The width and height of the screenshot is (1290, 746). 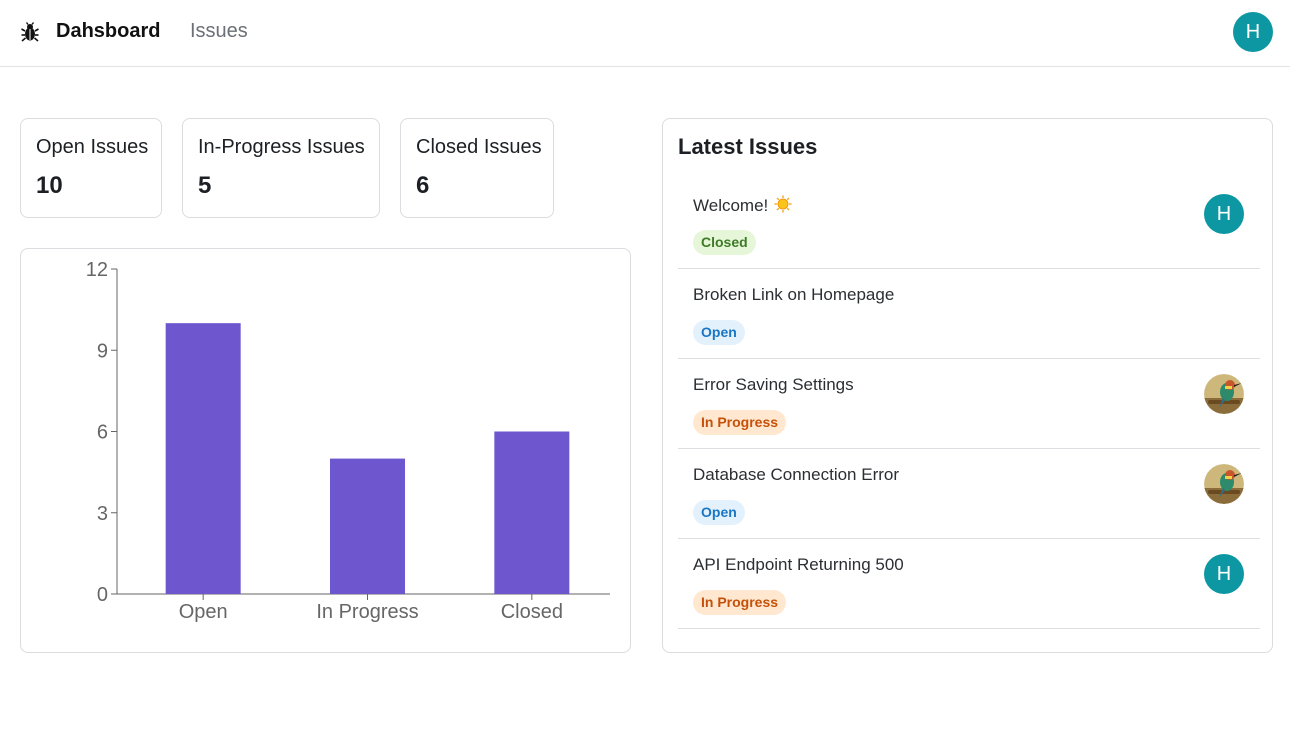 I want to click on sun-emoji-icon, so click(x=783, y=204).